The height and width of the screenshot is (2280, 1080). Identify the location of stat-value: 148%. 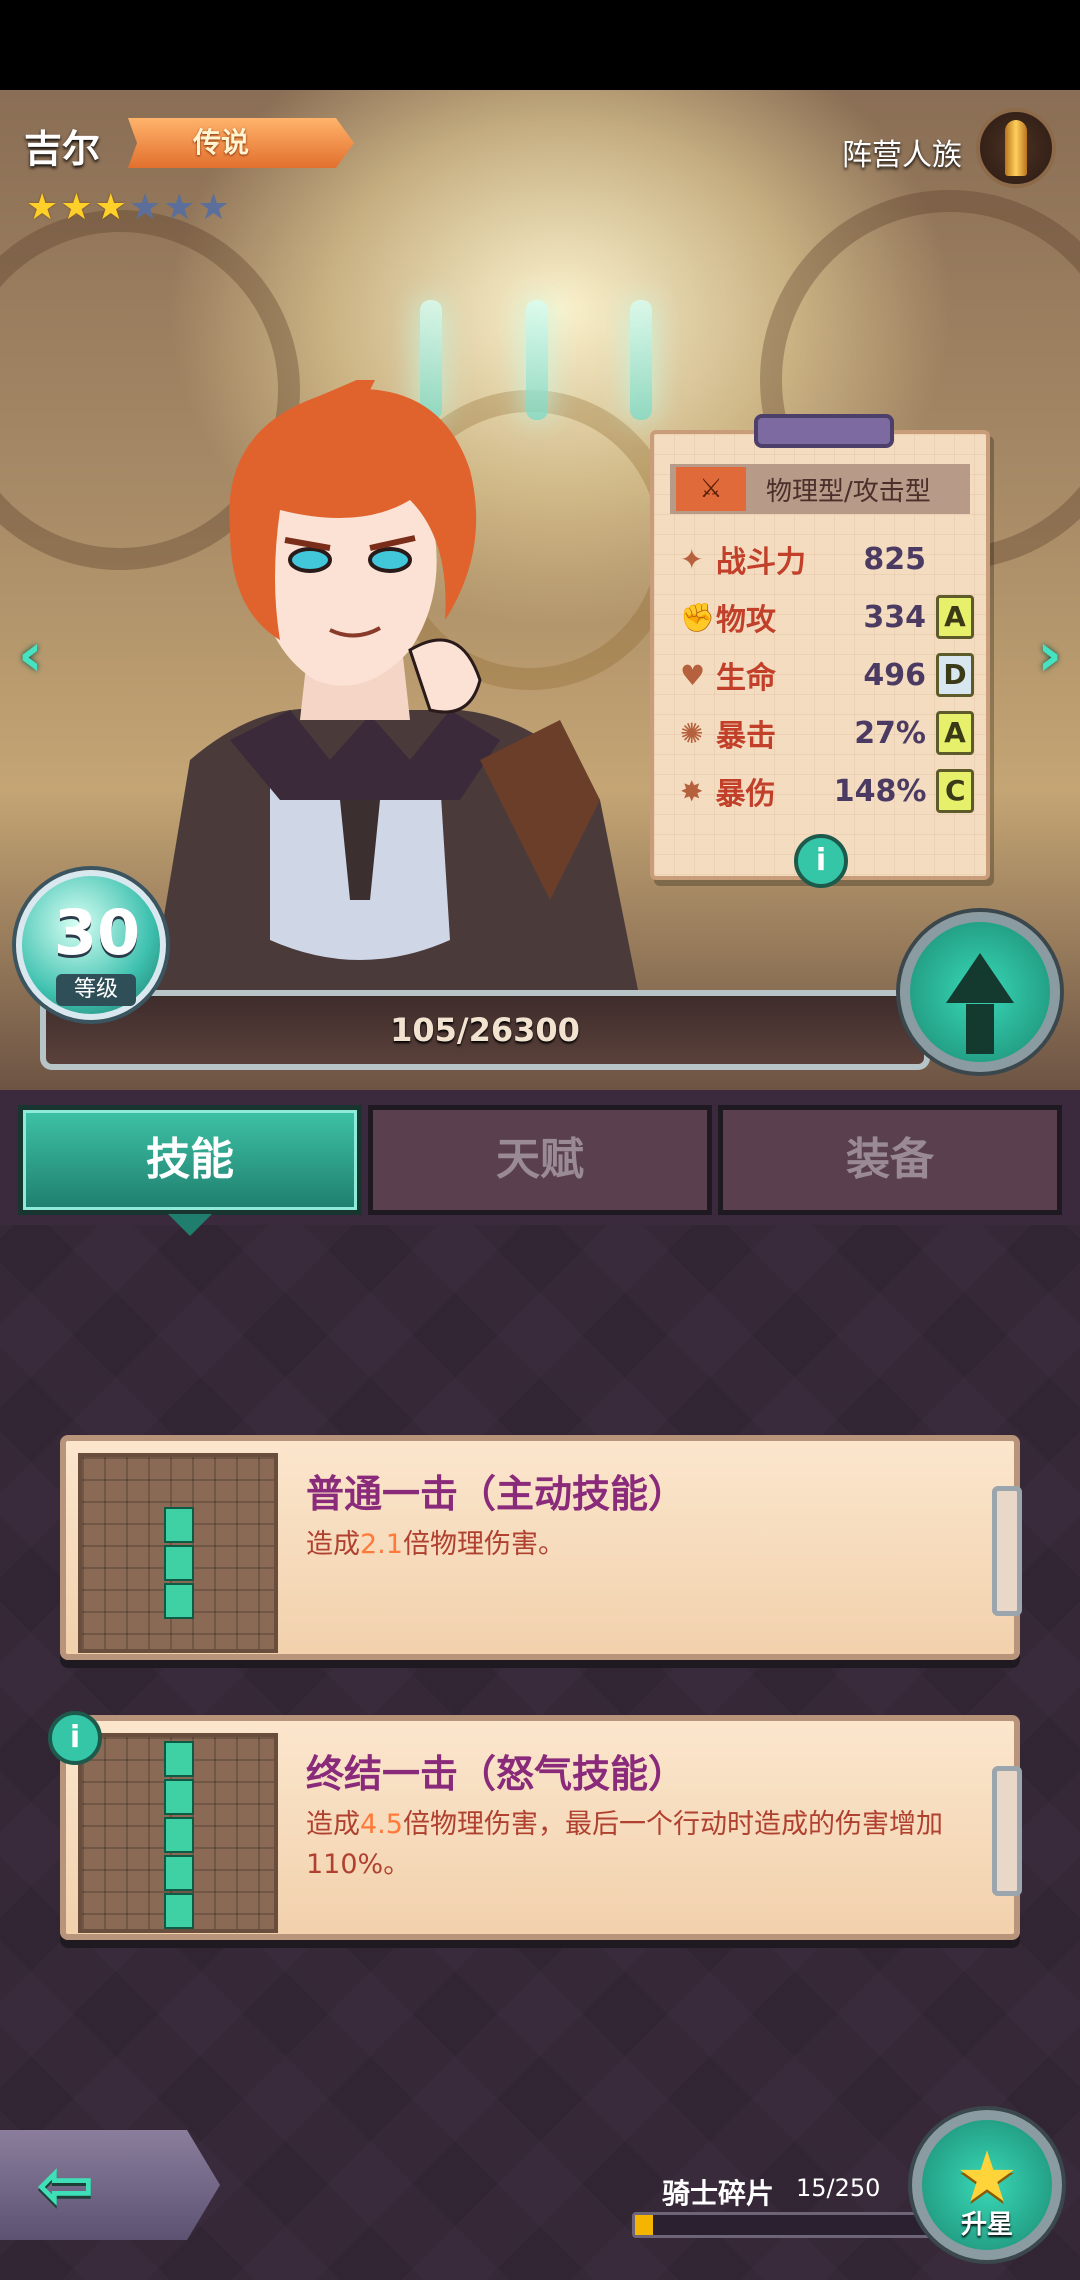
(880, 791).